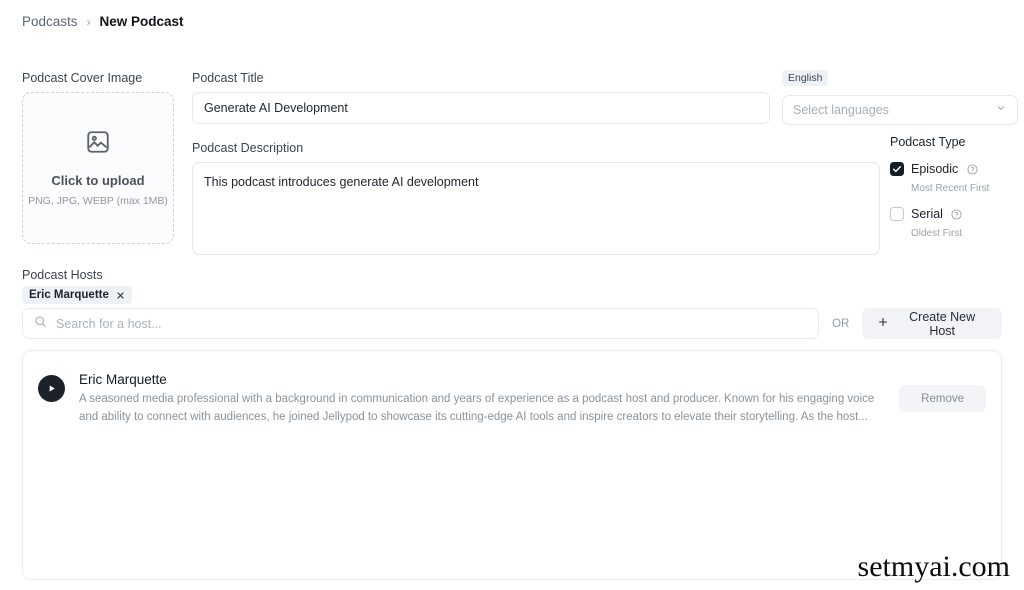 The width and height of the screenshot is (1024, 590). Describe the element at coordinates (98, 180) in the screenshot. I see `upload-cta-text: Click to upload` at that location.